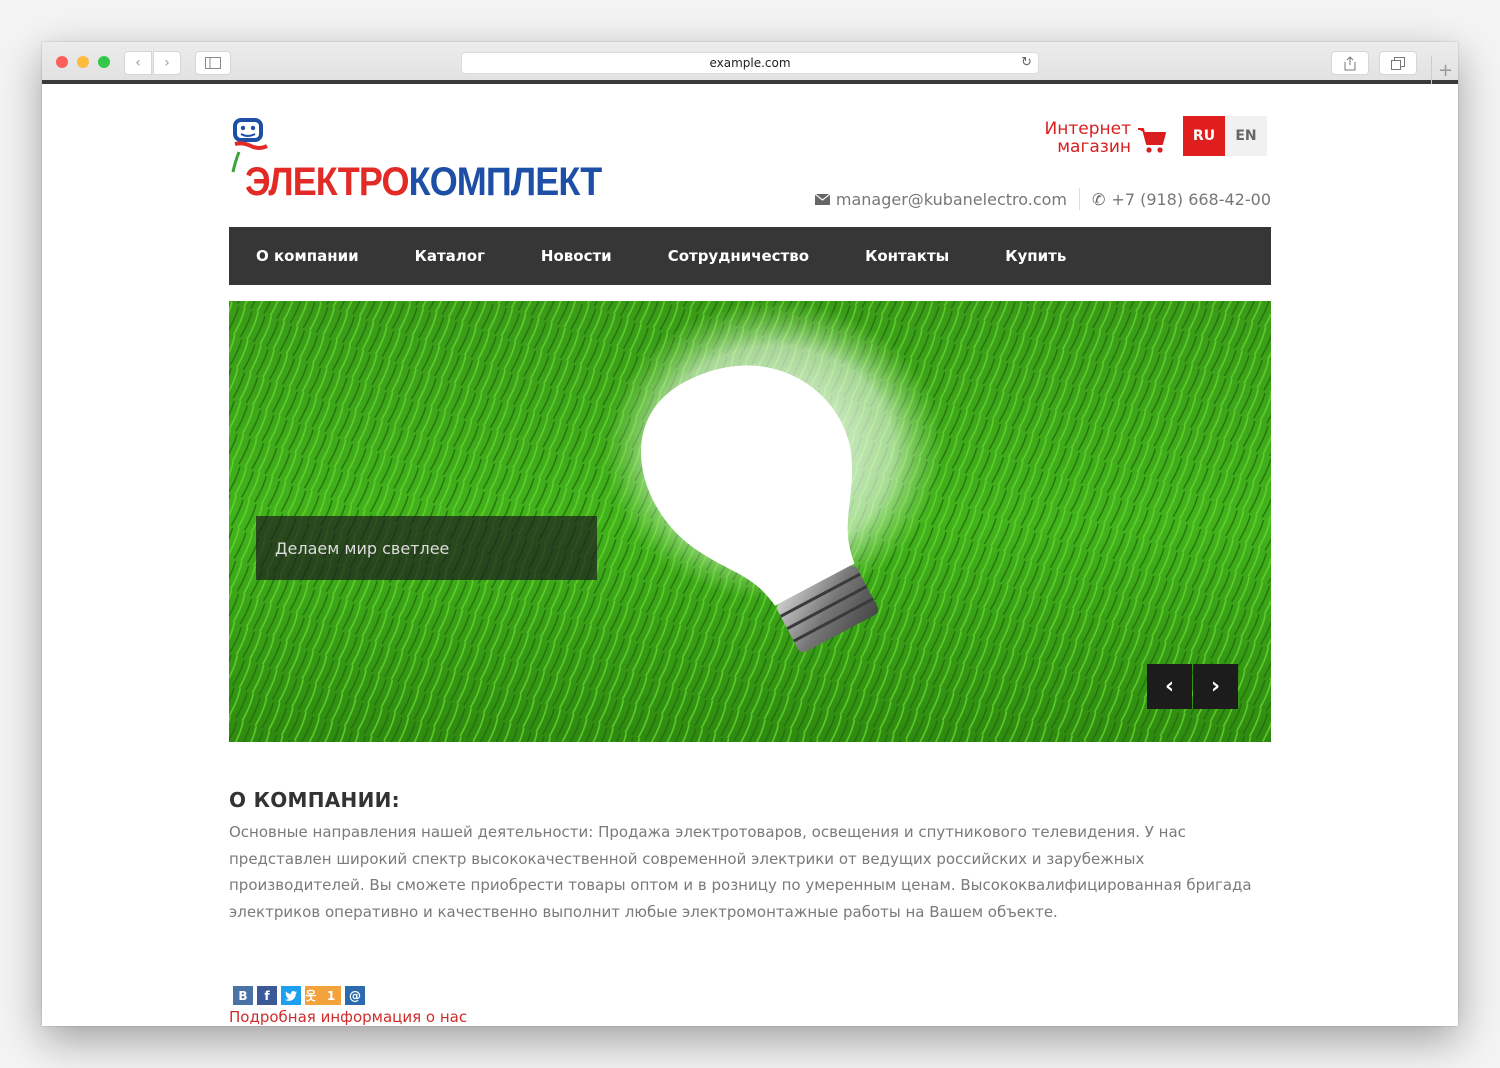  Describe the element at coordinates (505, 182) in the screenshot. I see `logo-part-2: КОМПЛЕКТ` at that location.